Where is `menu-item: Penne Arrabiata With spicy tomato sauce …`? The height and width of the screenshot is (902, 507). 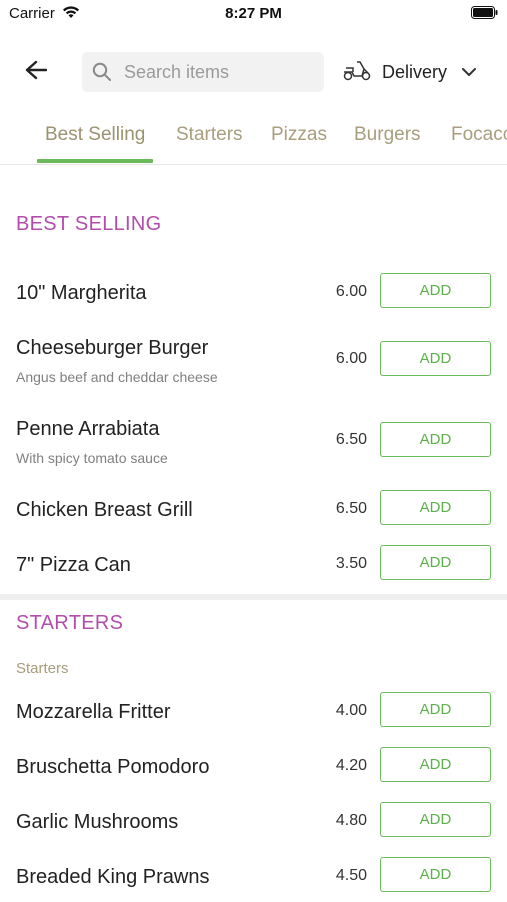 menu-item: Penne Arrabiata With spicy tomato sauce … is located at coordinates (253, 446).